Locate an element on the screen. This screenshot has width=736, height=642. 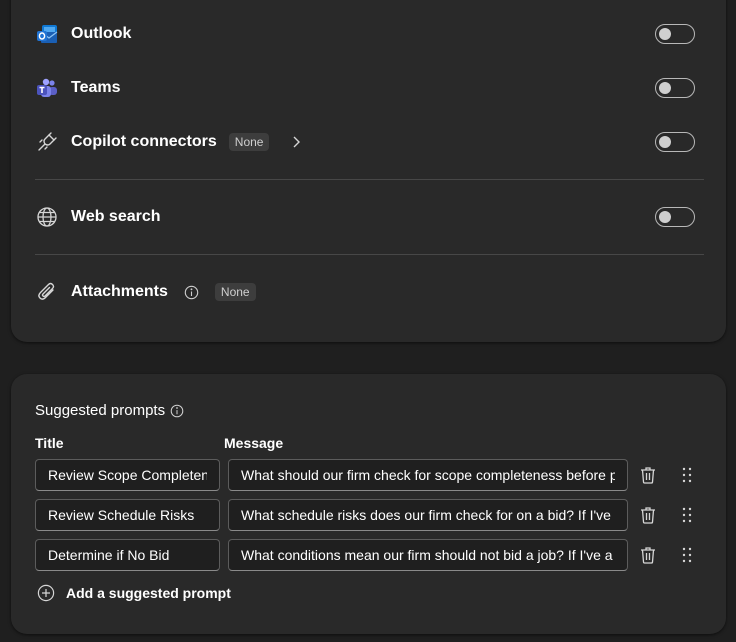
web-search-toggle is located at coordinates (675, 217).